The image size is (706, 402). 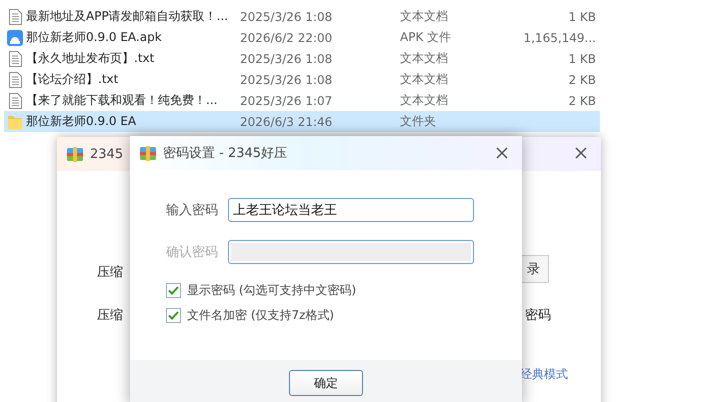 I want to click on field-label: 确认密码, so click(x=192, y=252).